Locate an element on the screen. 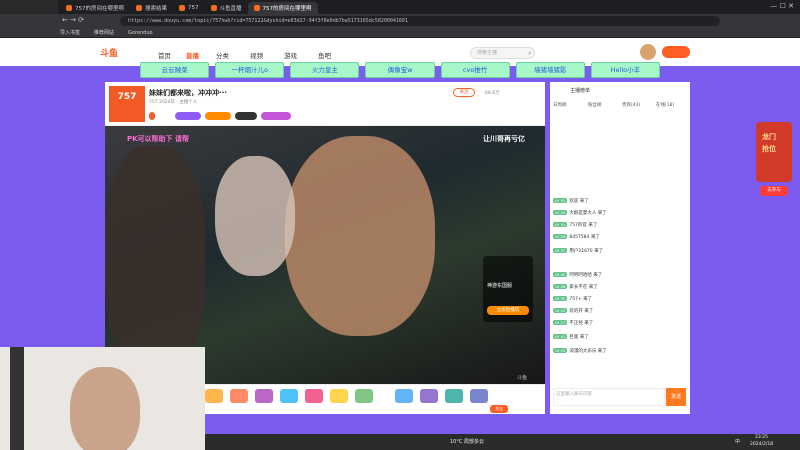  taskbar: 10°C 局部多云 中 23:25 2024/2/18 is located at coordinates (502, 442).